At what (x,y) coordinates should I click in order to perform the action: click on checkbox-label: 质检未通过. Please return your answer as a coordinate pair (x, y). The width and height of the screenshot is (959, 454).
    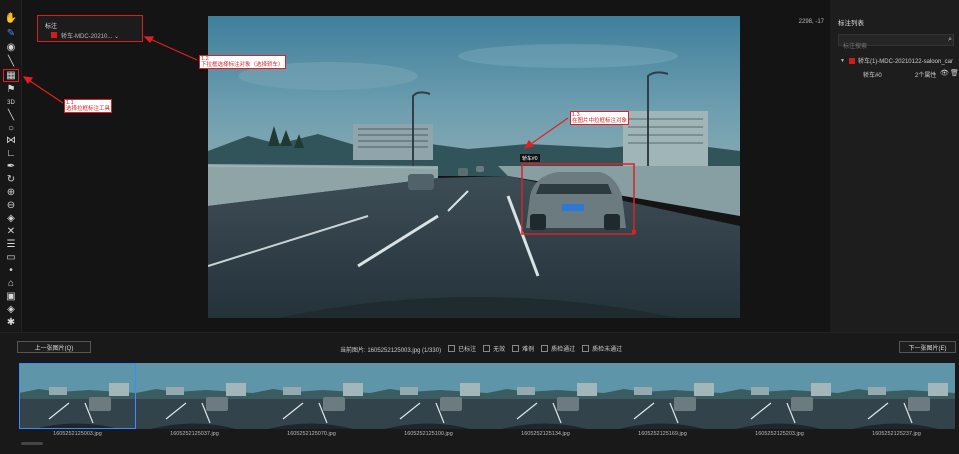
    Looking at the image, I should click on (607, 350).